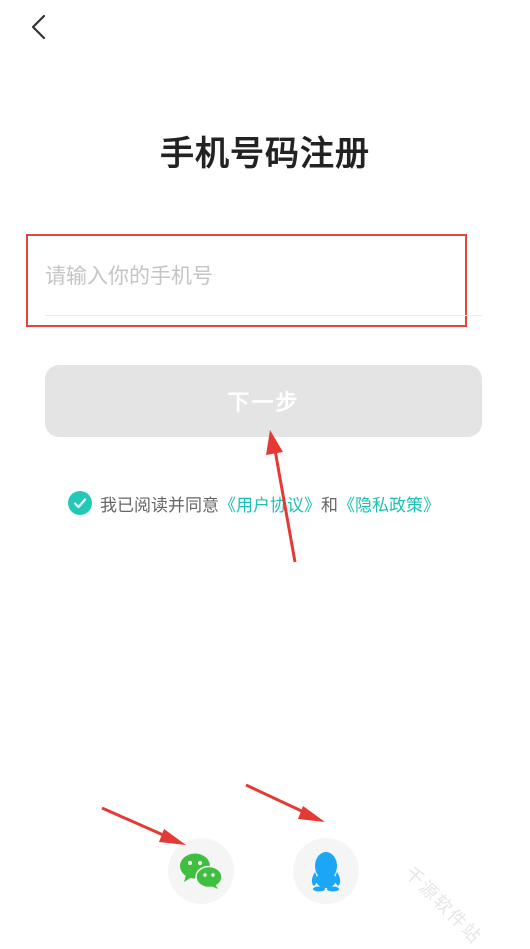 The height and width of the screenshot is (949, 530). Describe the element at coordinates (159, 505) in the screenshot. I see `agreement-prefix: 我已阅读并同意` at that location.